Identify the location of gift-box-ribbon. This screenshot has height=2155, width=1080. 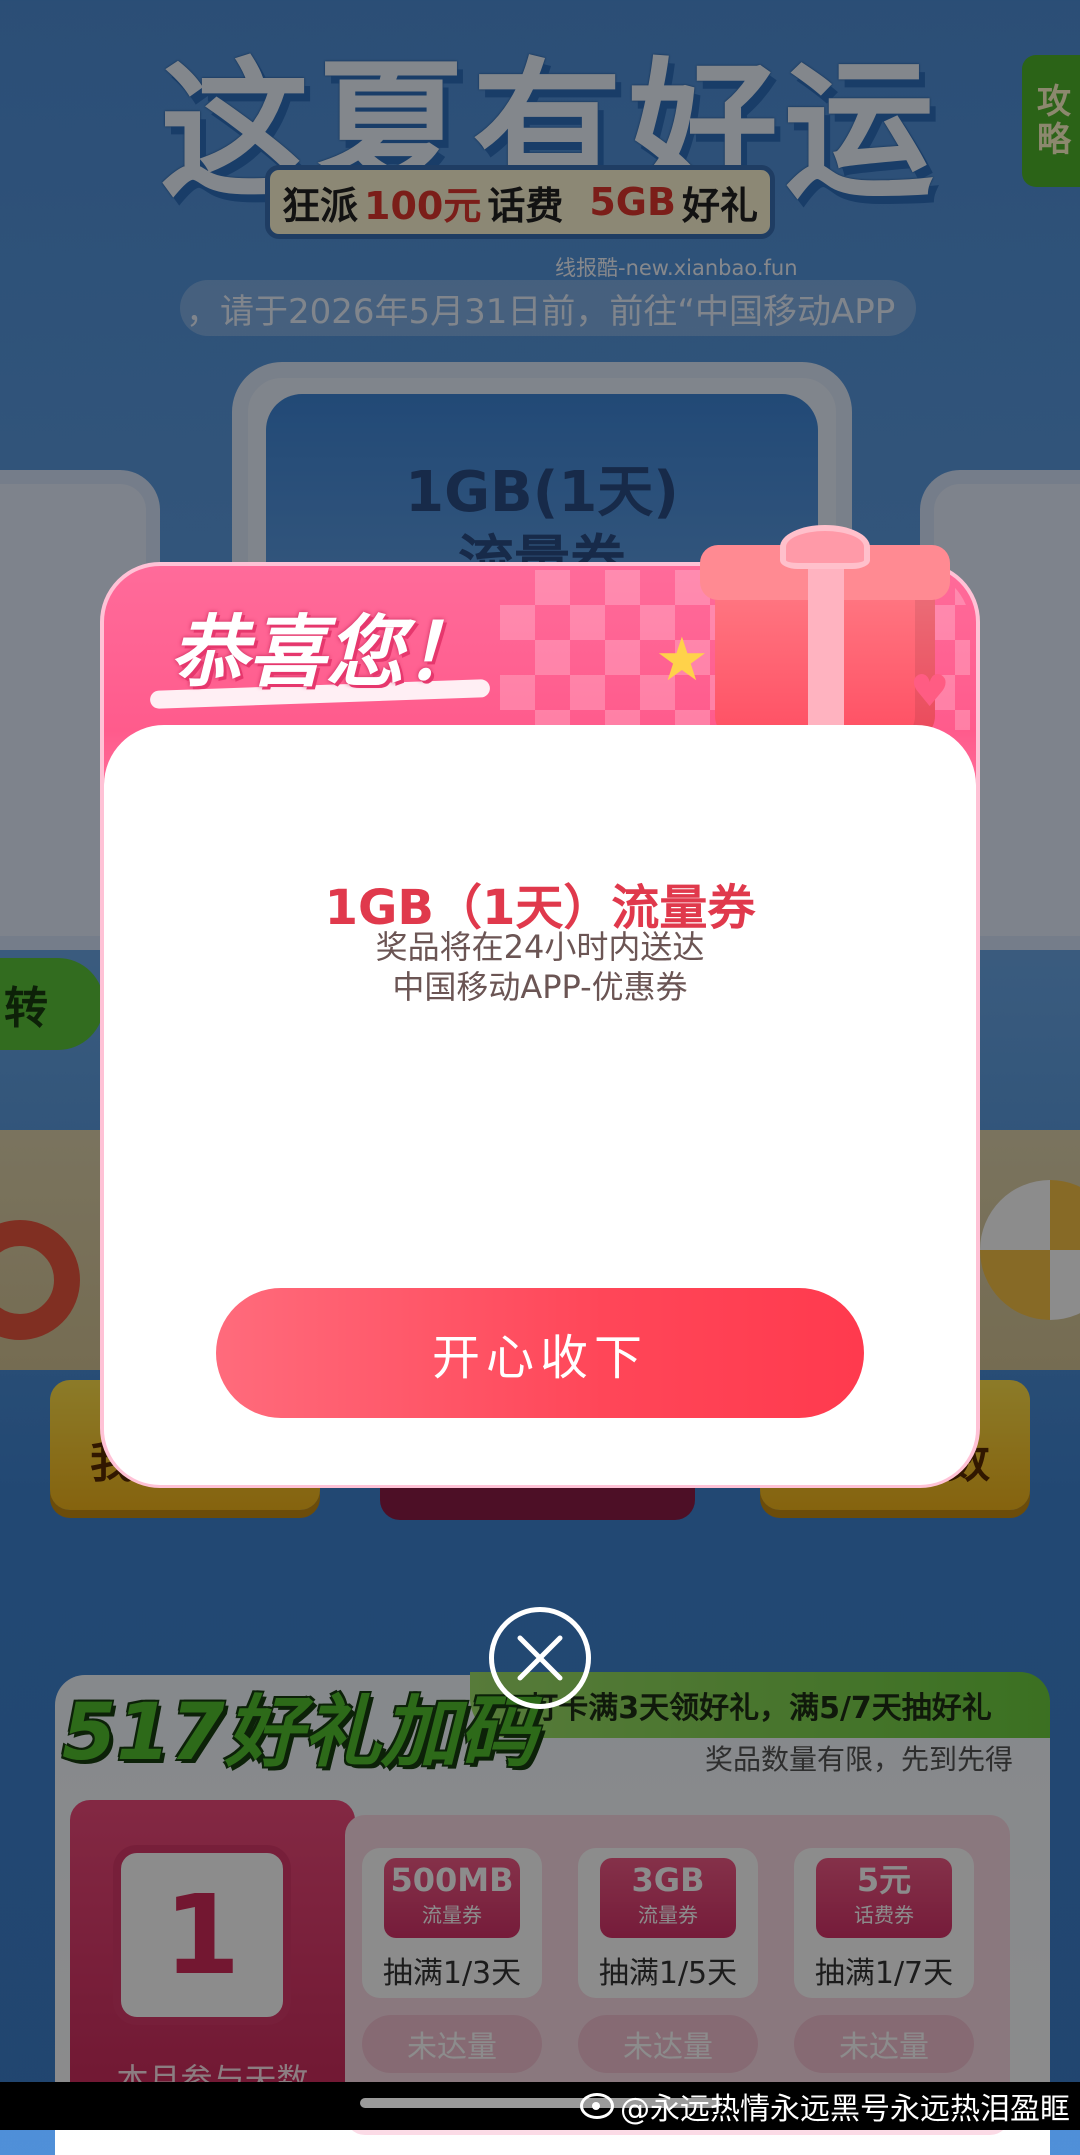
(826, 642).